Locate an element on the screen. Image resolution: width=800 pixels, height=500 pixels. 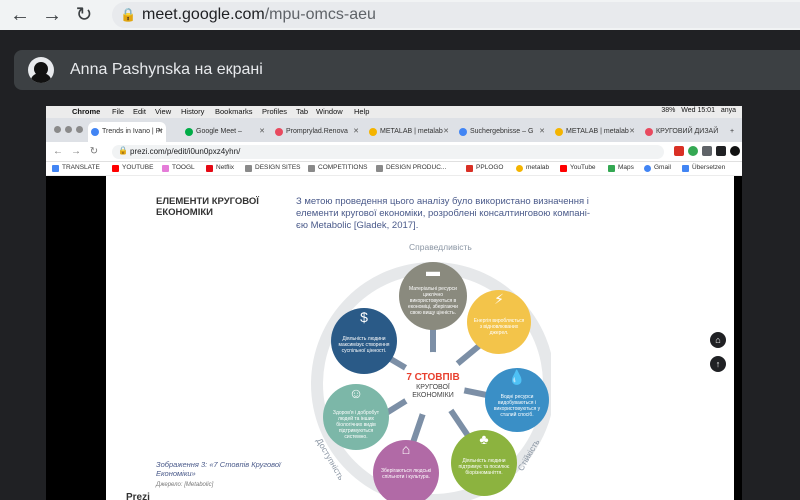
coins-icon: $ is located at coordinates (364, 317).